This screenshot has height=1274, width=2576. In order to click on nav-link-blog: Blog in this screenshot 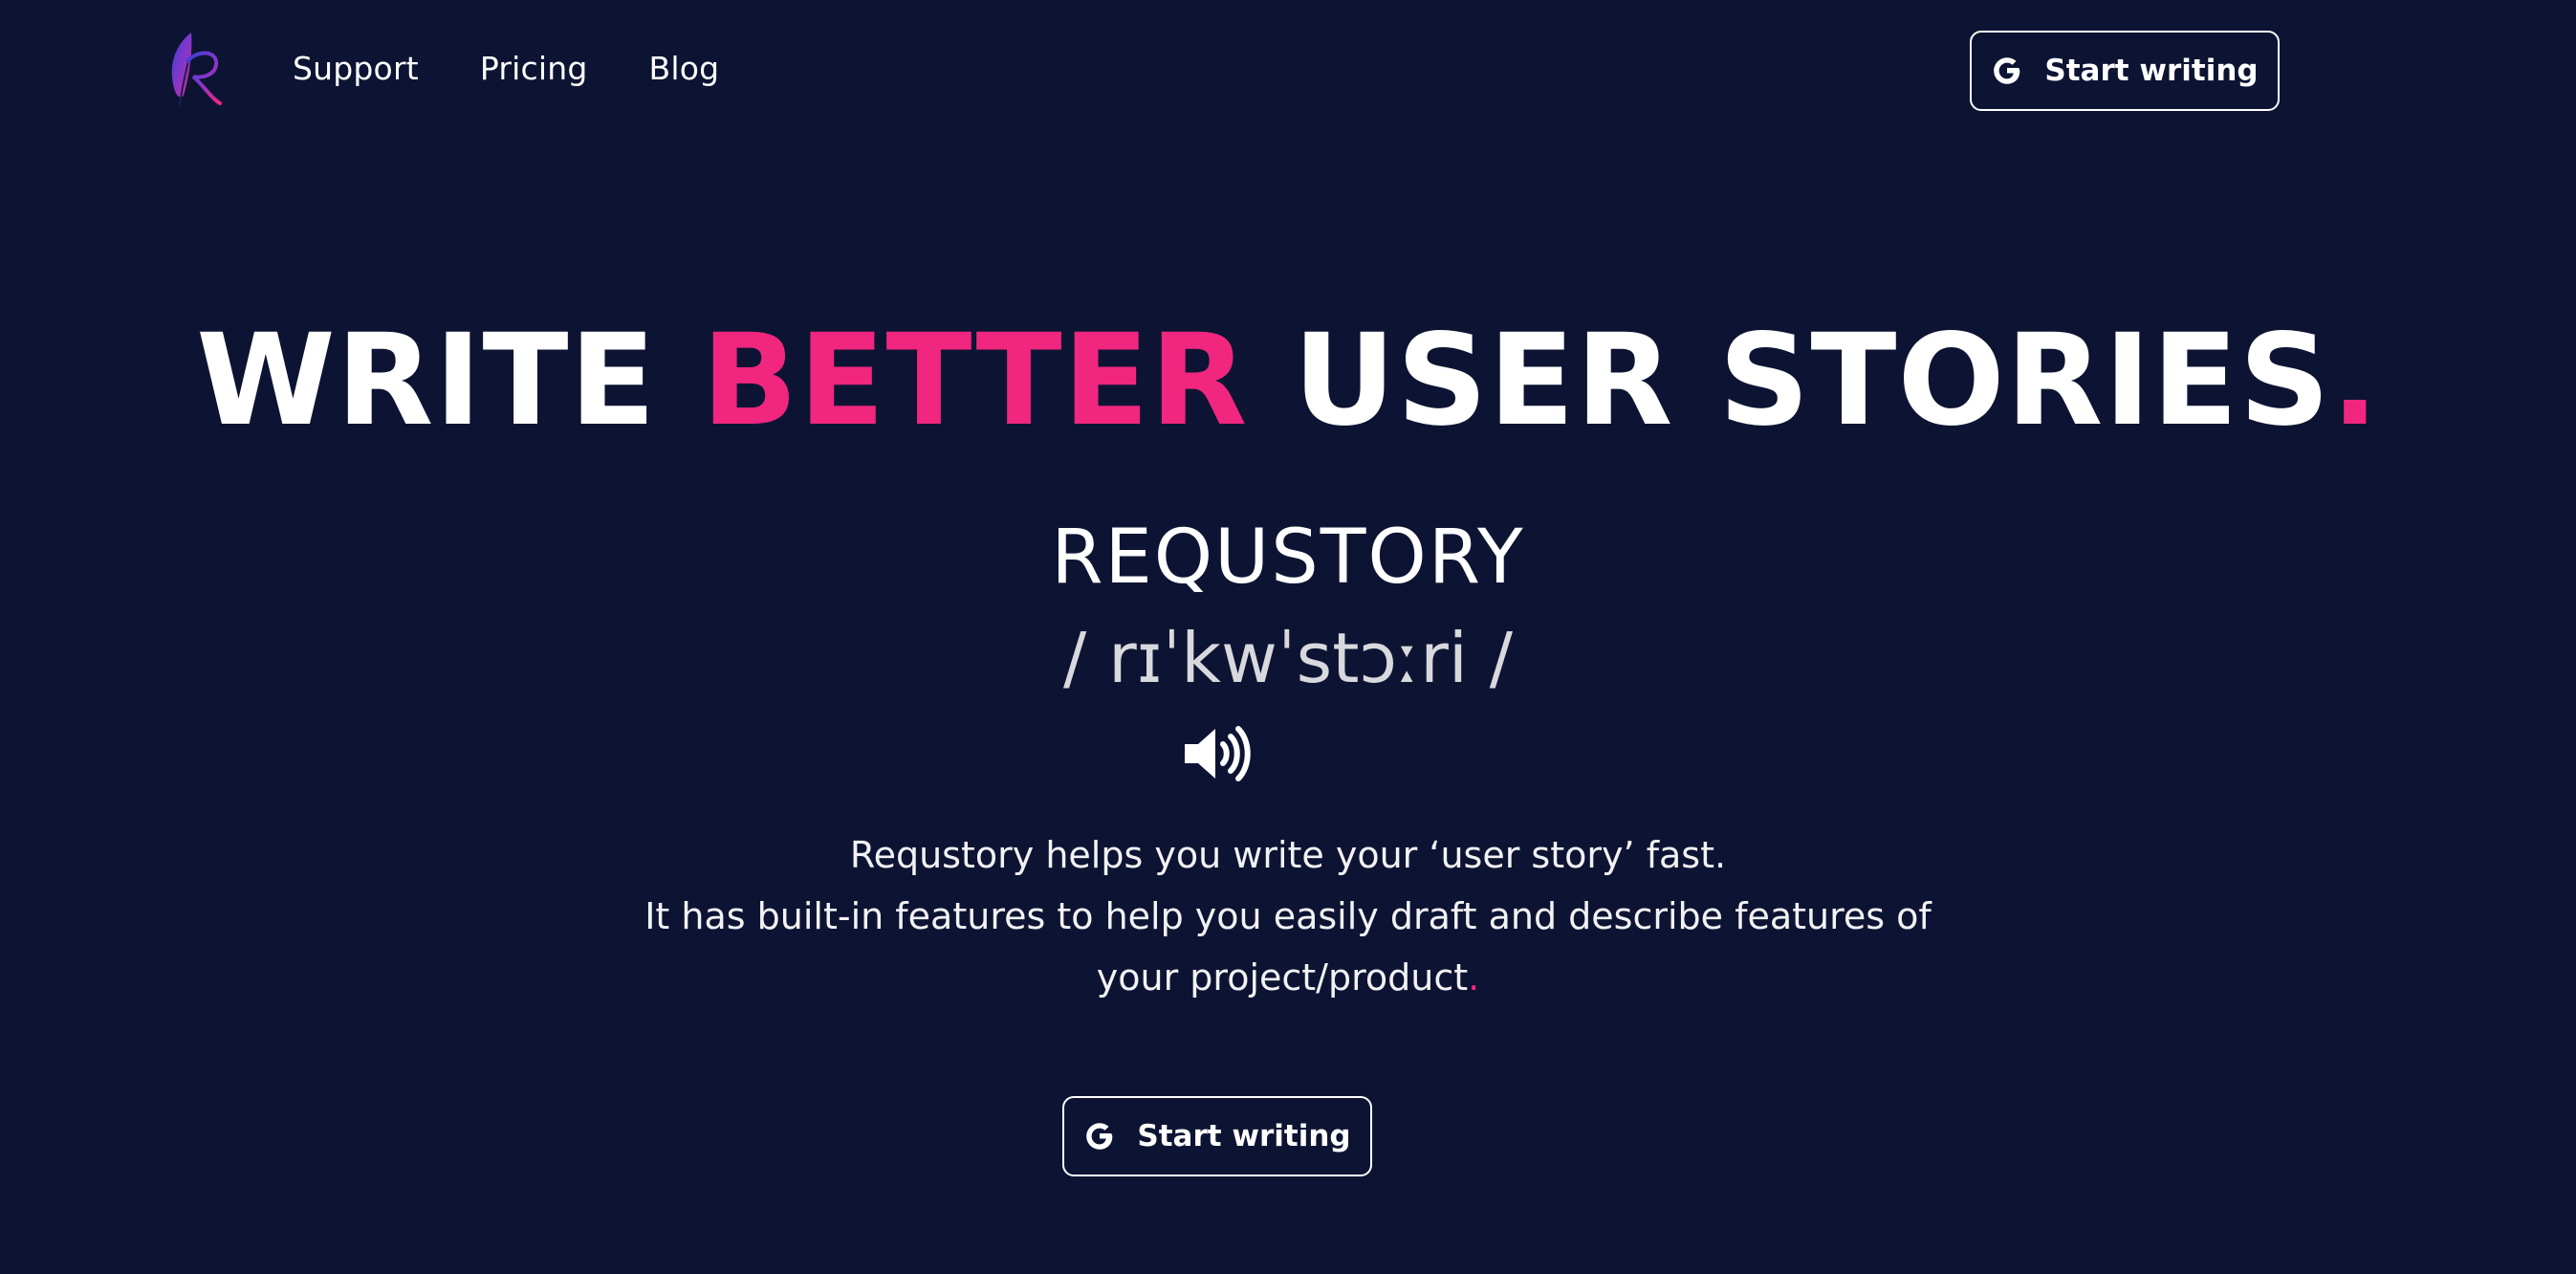, I will do `click(684, 69)`.